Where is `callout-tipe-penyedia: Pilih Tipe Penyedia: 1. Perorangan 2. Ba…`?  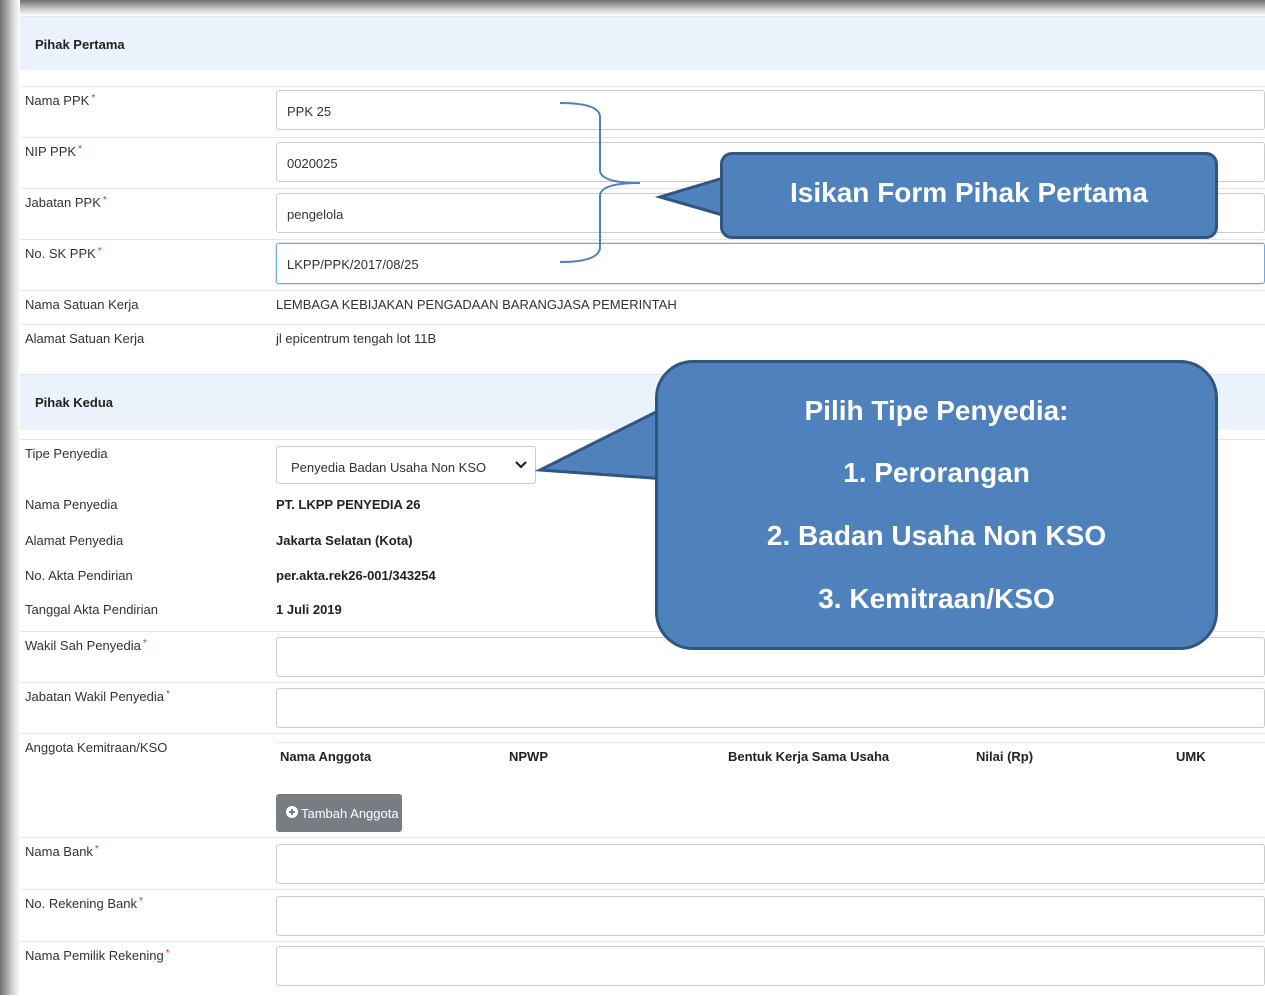
callout-tipe-penyedia: Pilih Tipe Penyedia: 1. Perorangan 2. Ba… is located at coordinates (936, 505).